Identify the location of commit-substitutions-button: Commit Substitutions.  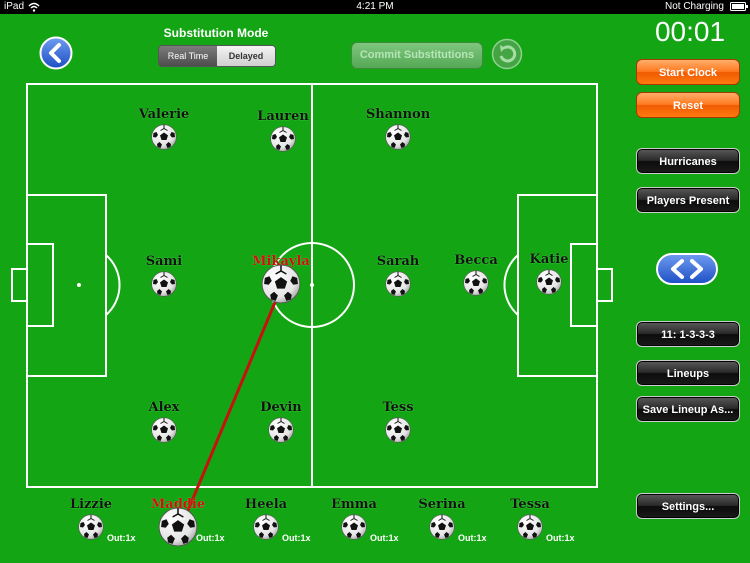
(417, 55).